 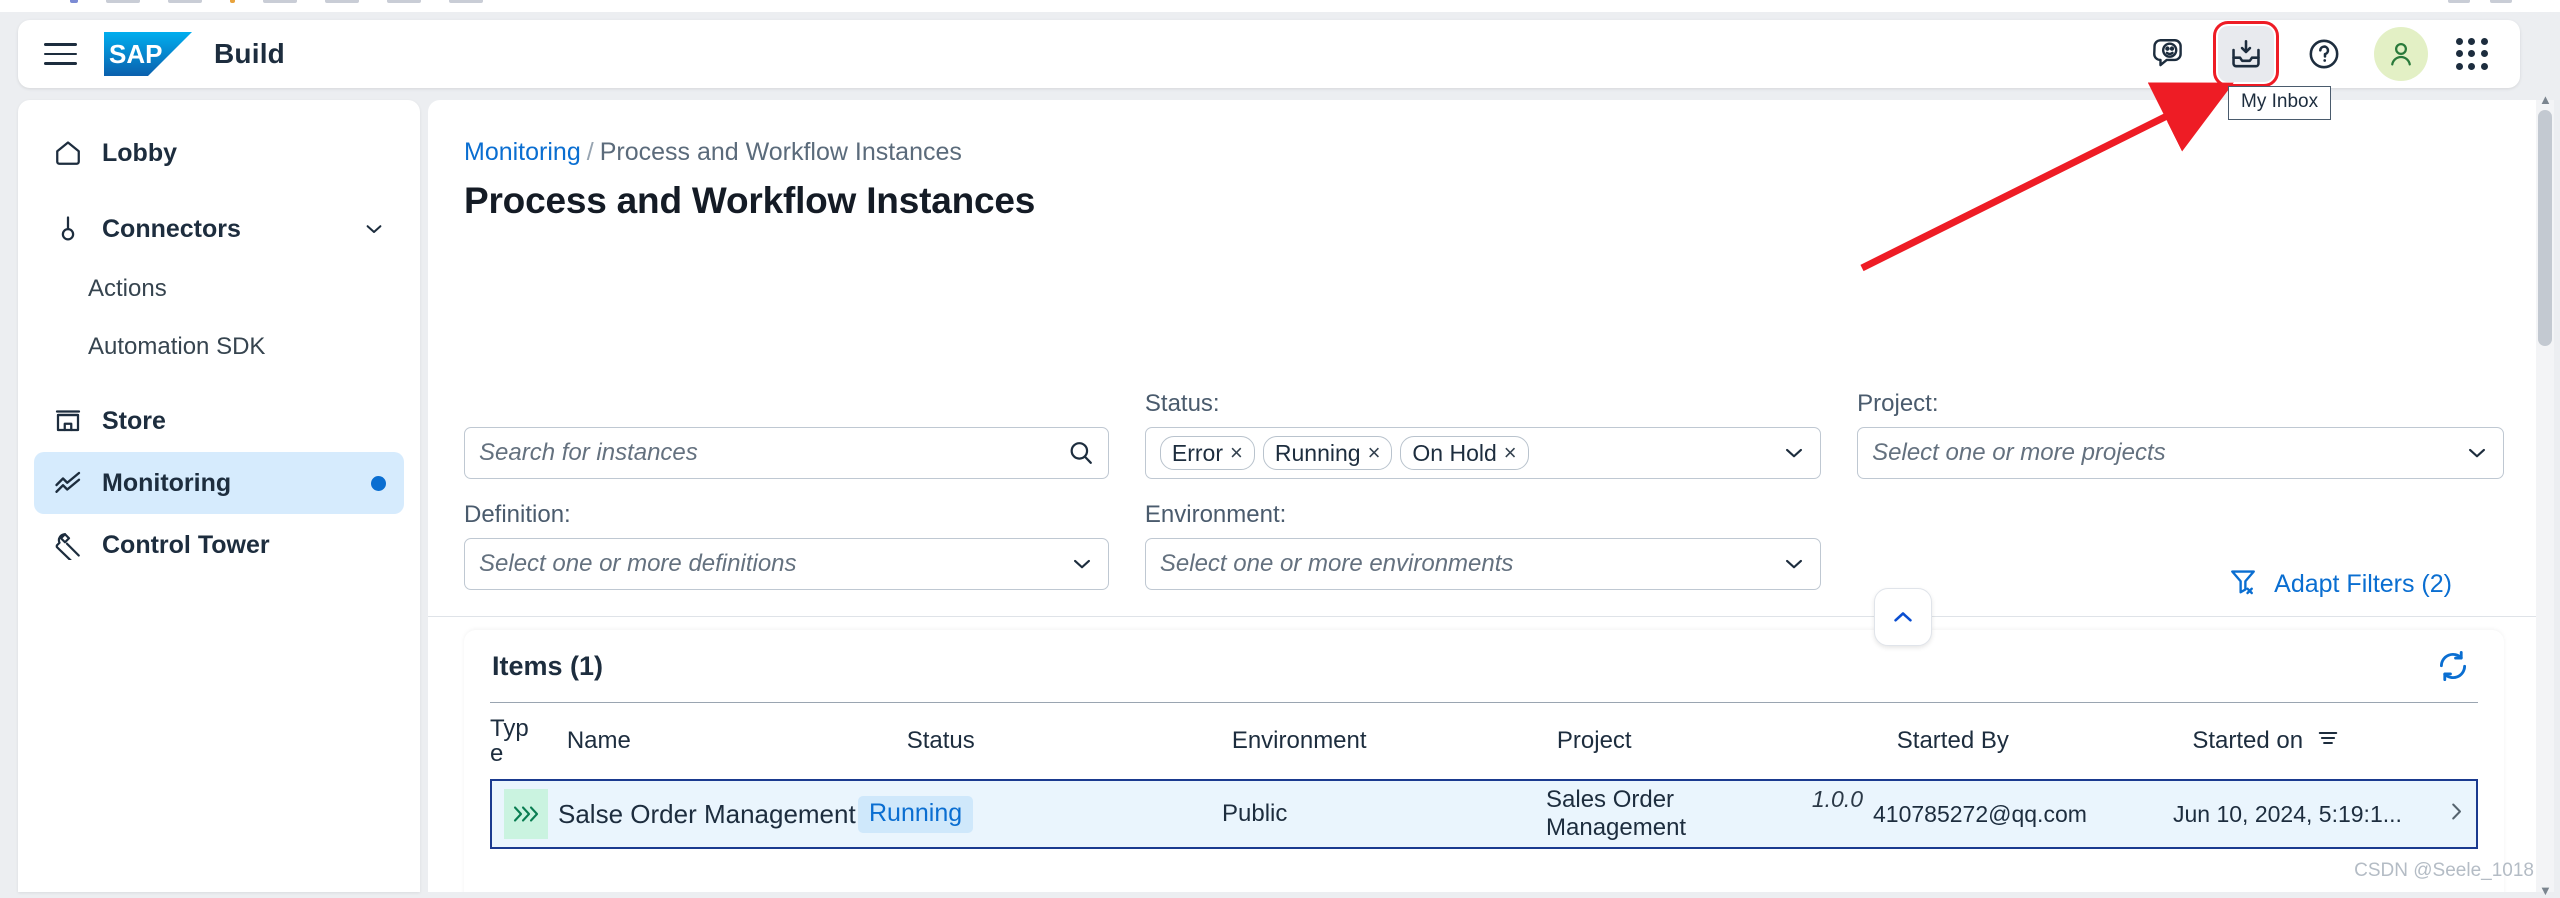 I want to click on row-navigate-icon, so click(x=2456, y=814).